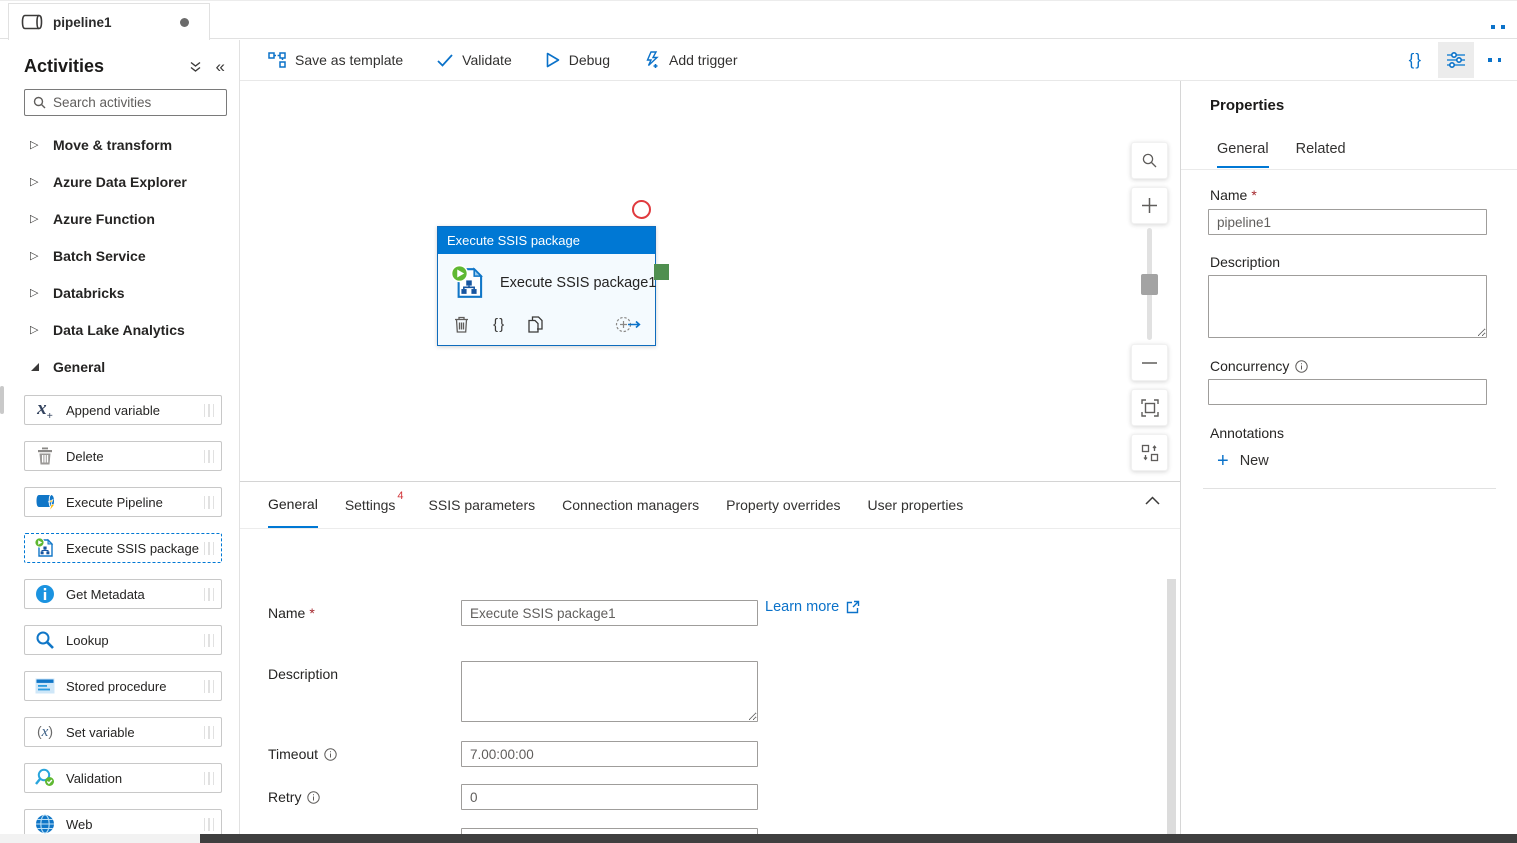 Image resolution: width=1517 pixels, height=843 pixels. I want to click on properties-tab-related: Related, so click(1321, 154).